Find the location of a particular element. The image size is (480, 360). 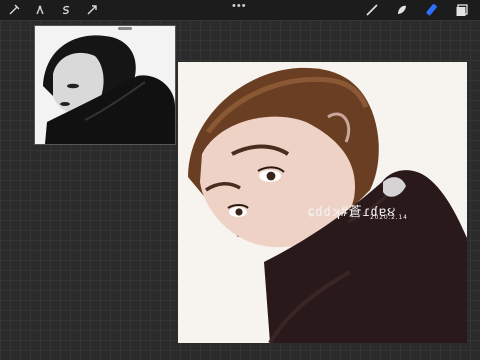

reference-photo is located at coordinates (105, 85).